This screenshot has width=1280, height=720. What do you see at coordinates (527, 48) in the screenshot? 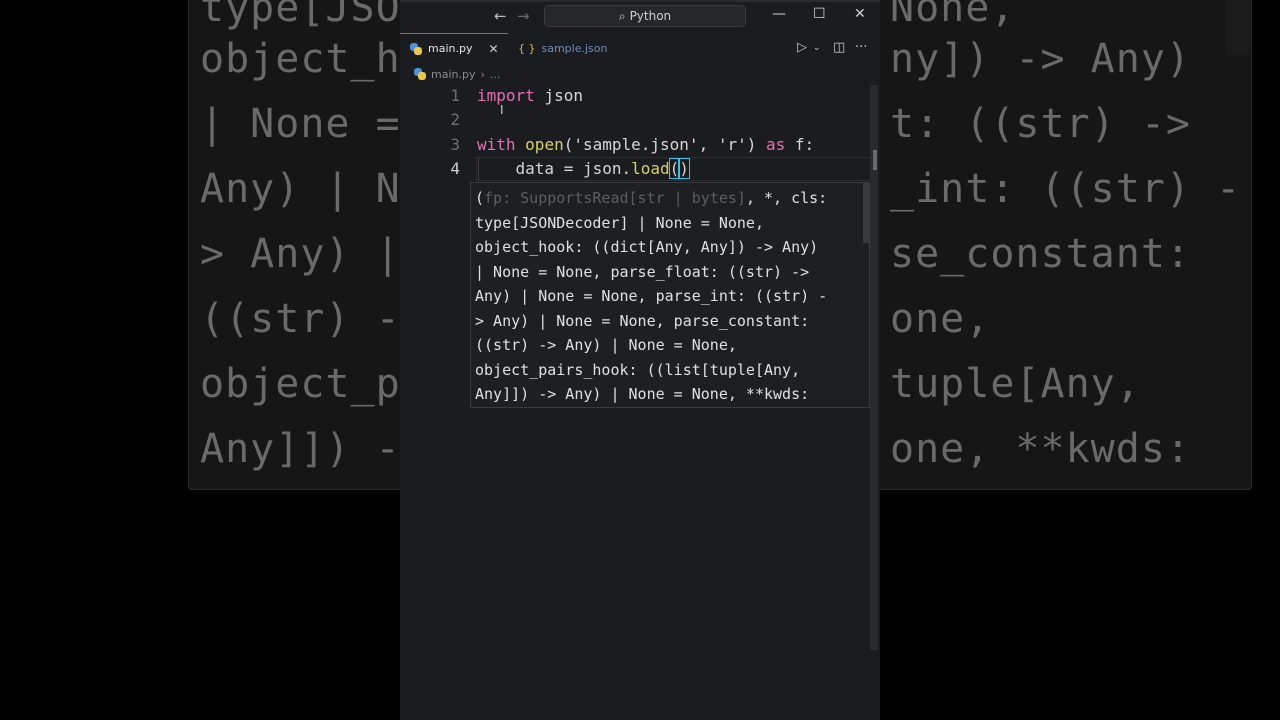
I see `json-file-icon: { }` at bounding box center [527, 48].